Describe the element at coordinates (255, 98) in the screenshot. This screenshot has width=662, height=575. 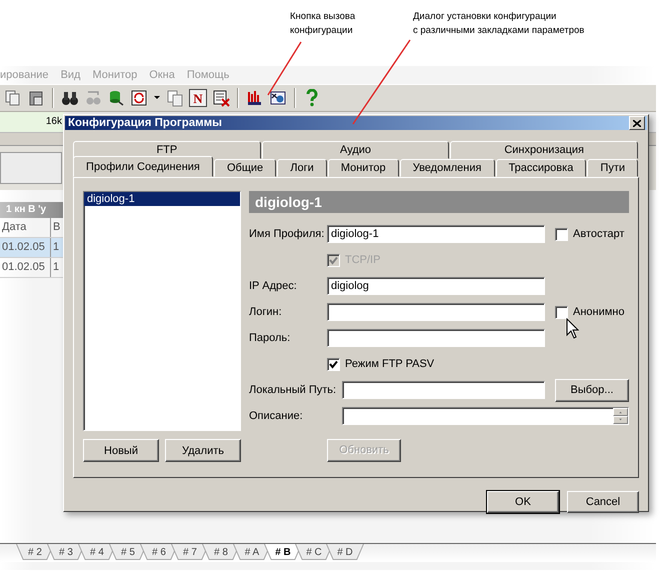
I see `signal-icon` at that location.